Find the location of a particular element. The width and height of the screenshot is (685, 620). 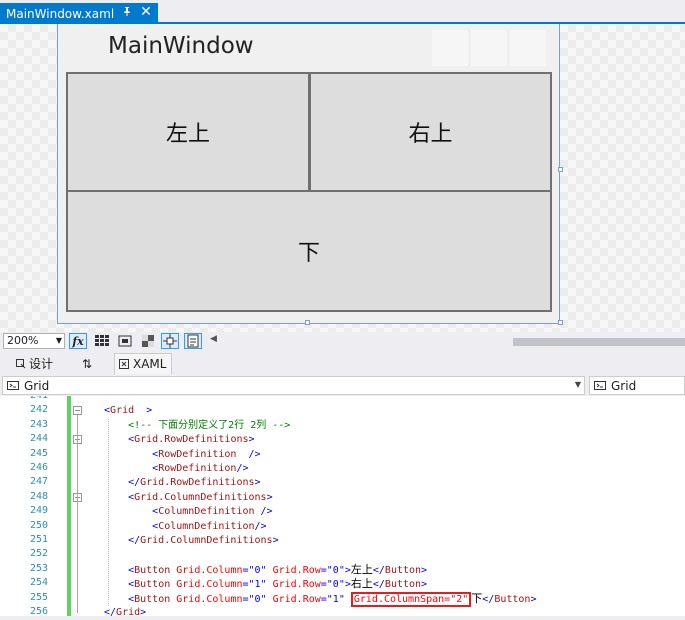

change-tracking-bar is located at coordinates (69, 508).